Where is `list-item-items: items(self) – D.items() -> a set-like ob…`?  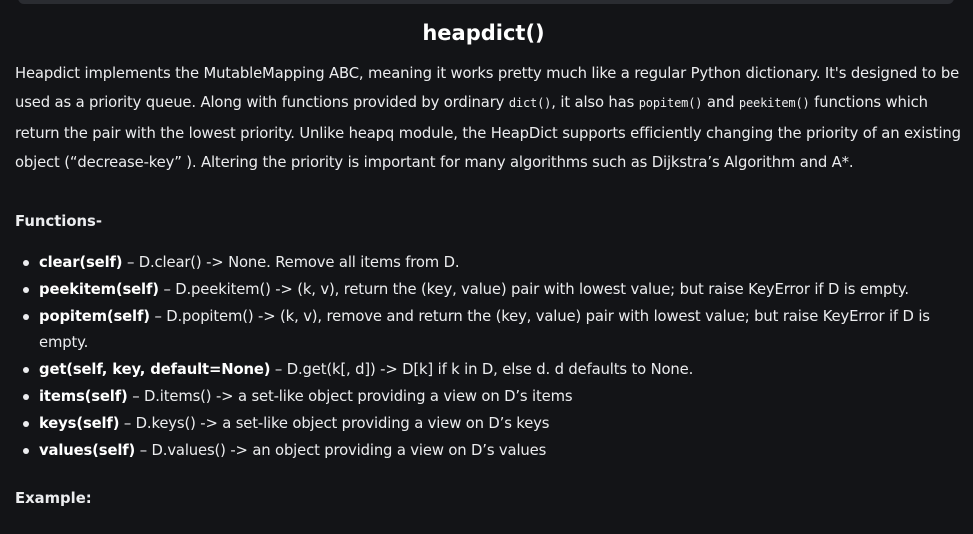 list-item-items: items(self) – D.items() -> a set-like ob… is located at coordinates (491, 397).